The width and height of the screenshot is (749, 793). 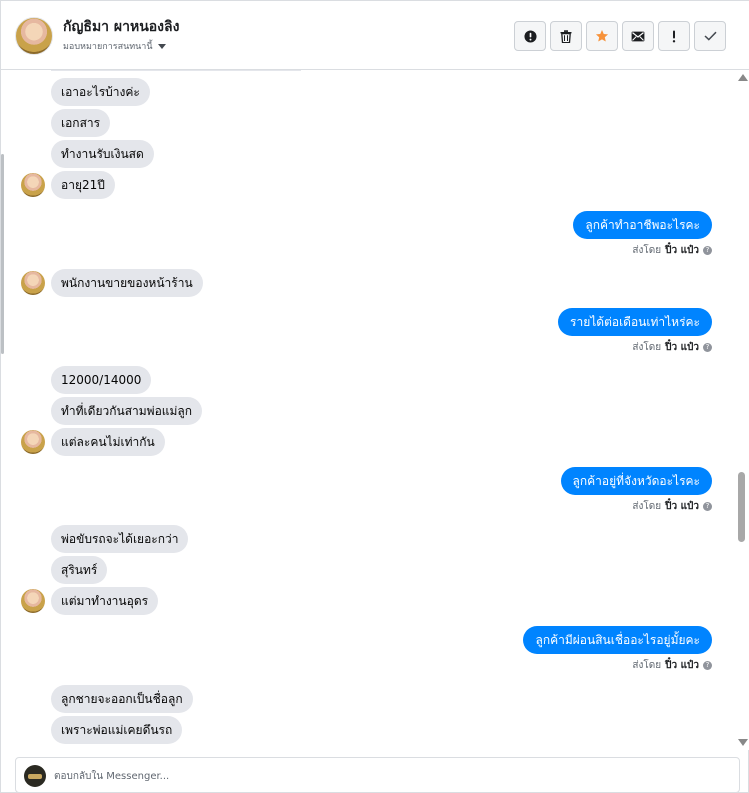 I want to click on envelope-icon, so click(x=638, y=36).